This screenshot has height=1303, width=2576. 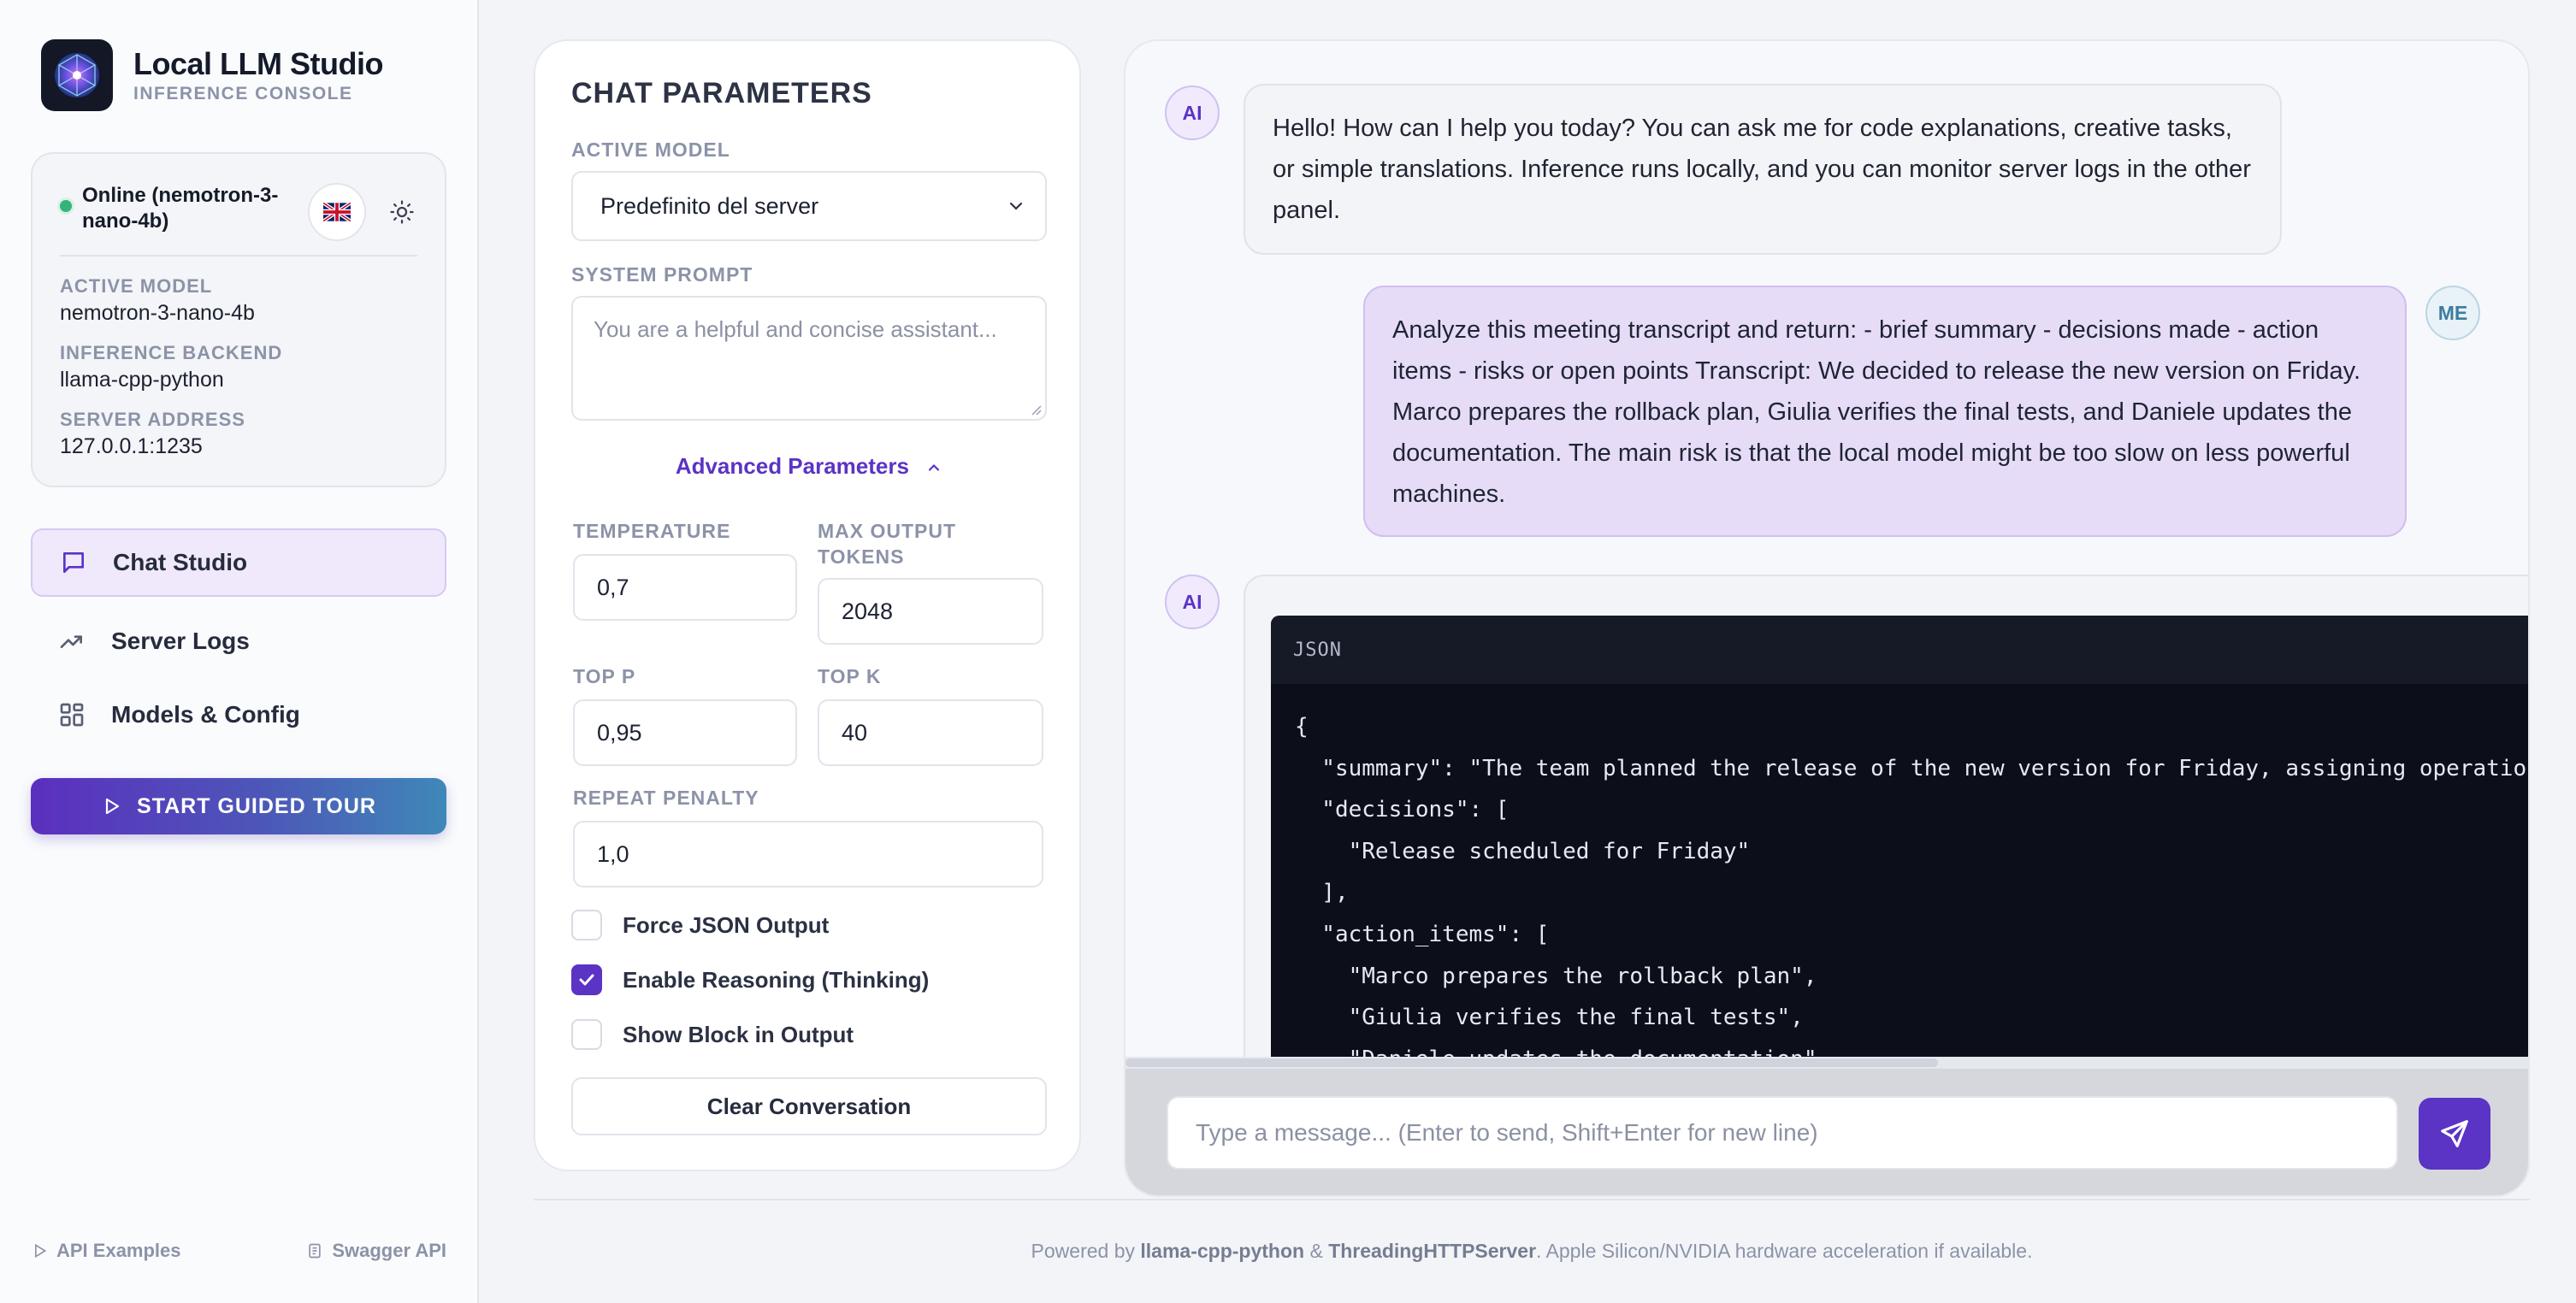 I want to click on code-line: {, so click(x=1302, y=727).